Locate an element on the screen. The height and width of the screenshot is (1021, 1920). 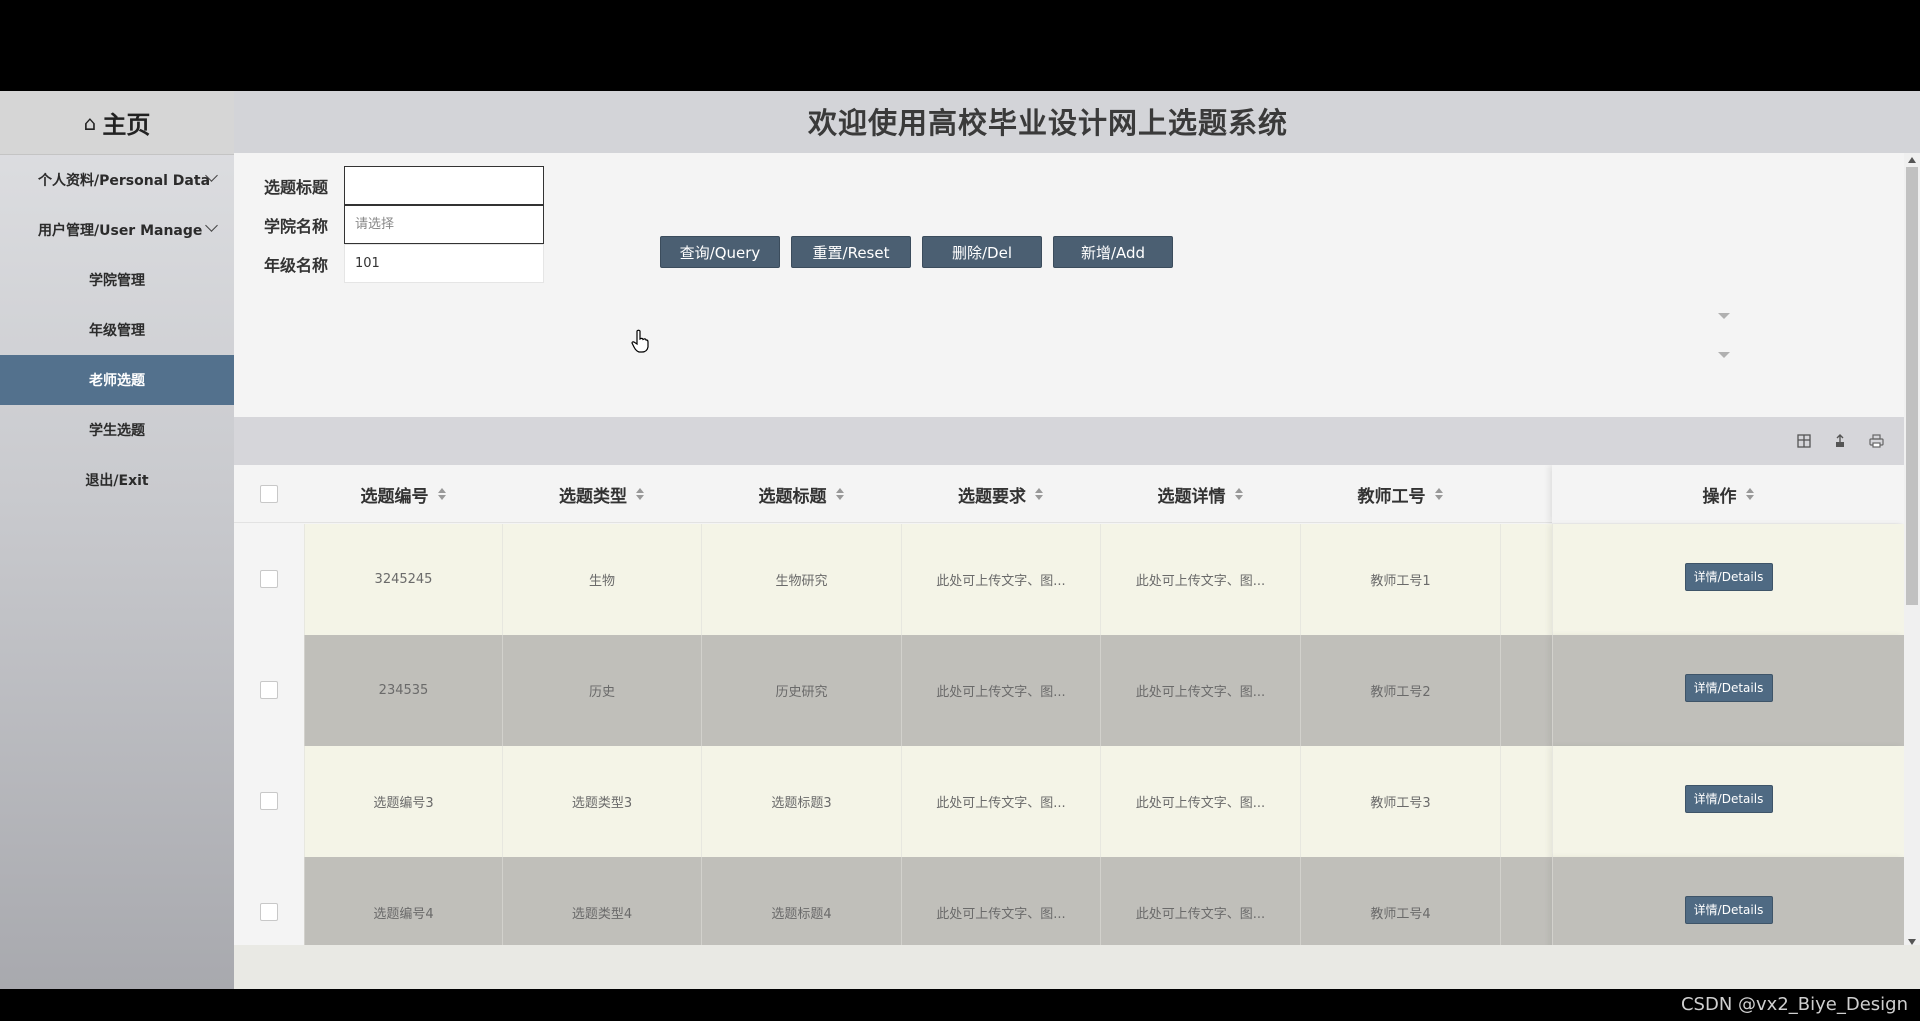
sidebar-item-student-topics: 学生选题 is located at coordinates (117, 430).